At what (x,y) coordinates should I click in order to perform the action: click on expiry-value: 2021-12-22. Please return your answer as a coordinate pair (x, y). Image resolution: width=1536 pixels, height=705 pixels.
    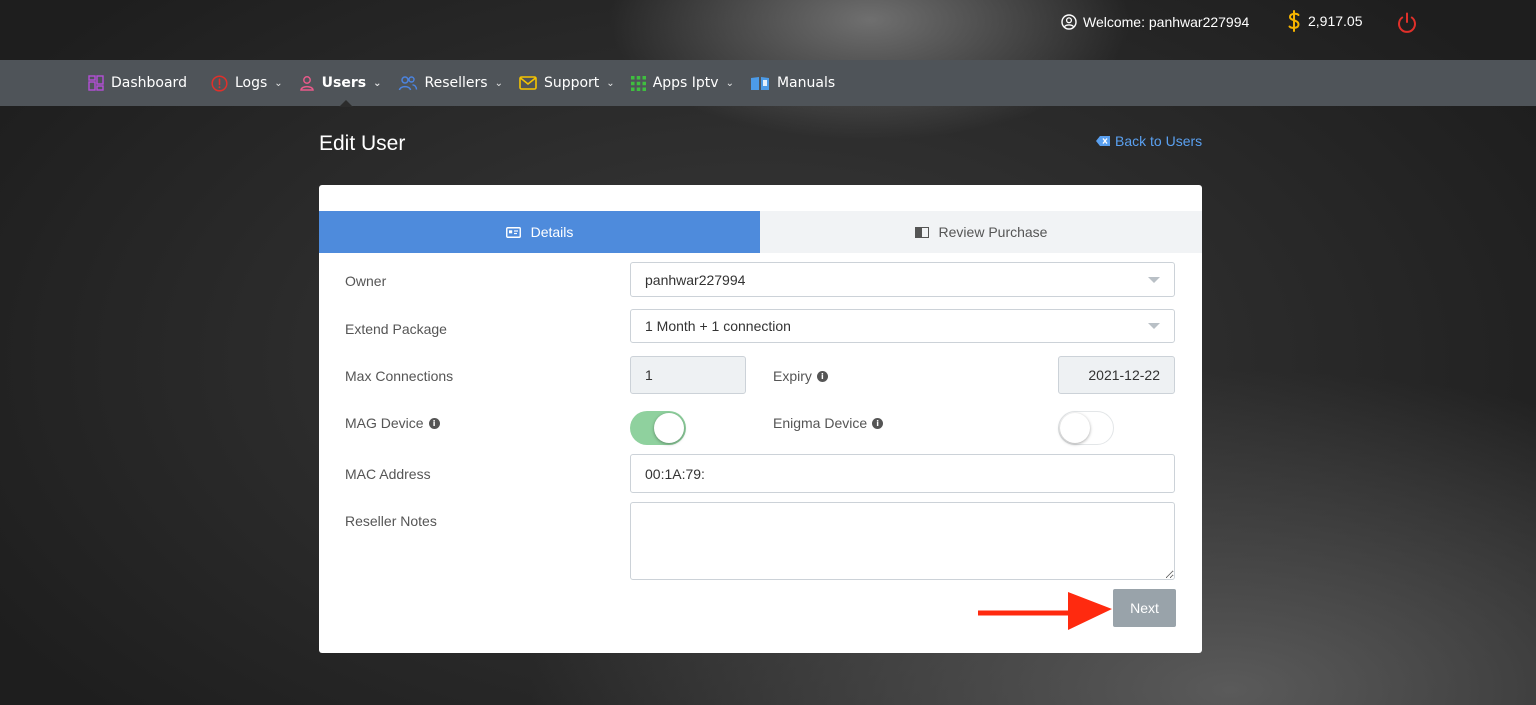
    Looking at the image, I should click on (1124, 375).